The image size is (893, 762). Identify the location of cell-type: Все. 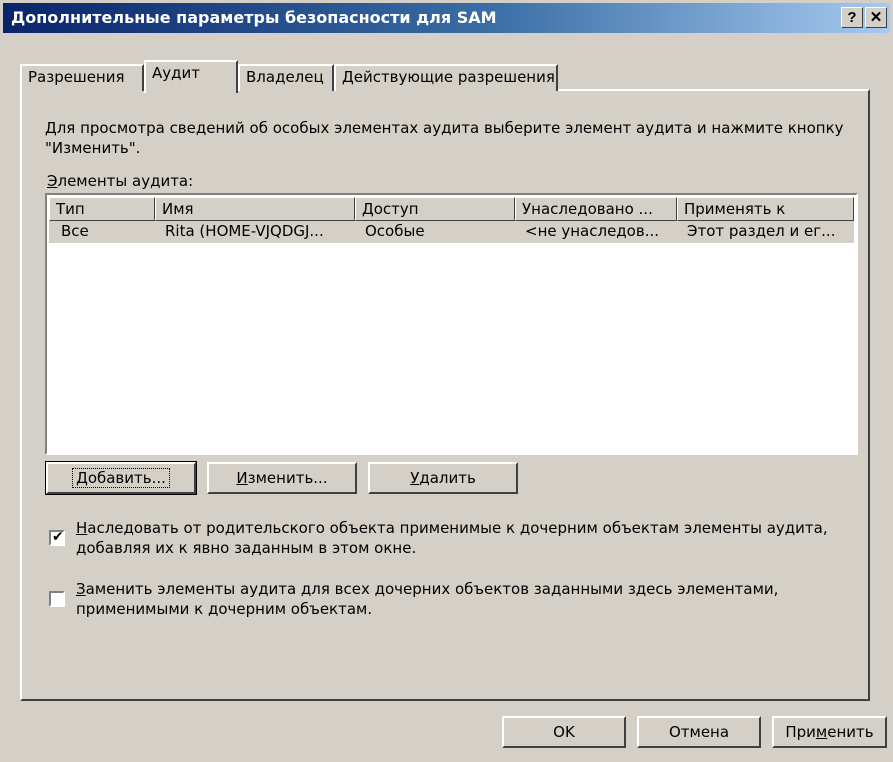
(75, 231).